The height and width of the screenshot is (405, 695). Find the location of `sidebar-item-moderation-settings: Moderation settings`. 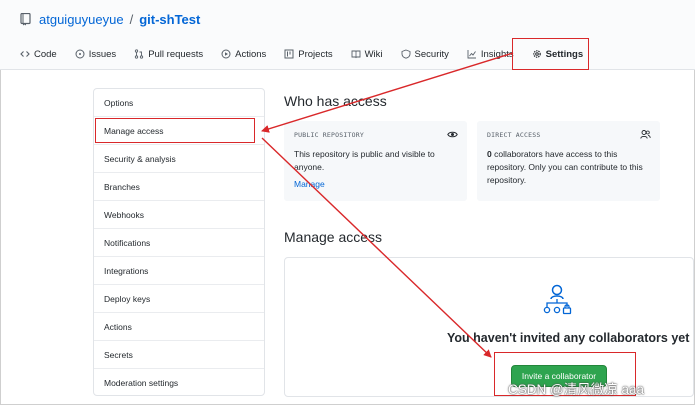

sidebar-item-moderation-settings: Moderation settings is located at coordinates (179, 383).